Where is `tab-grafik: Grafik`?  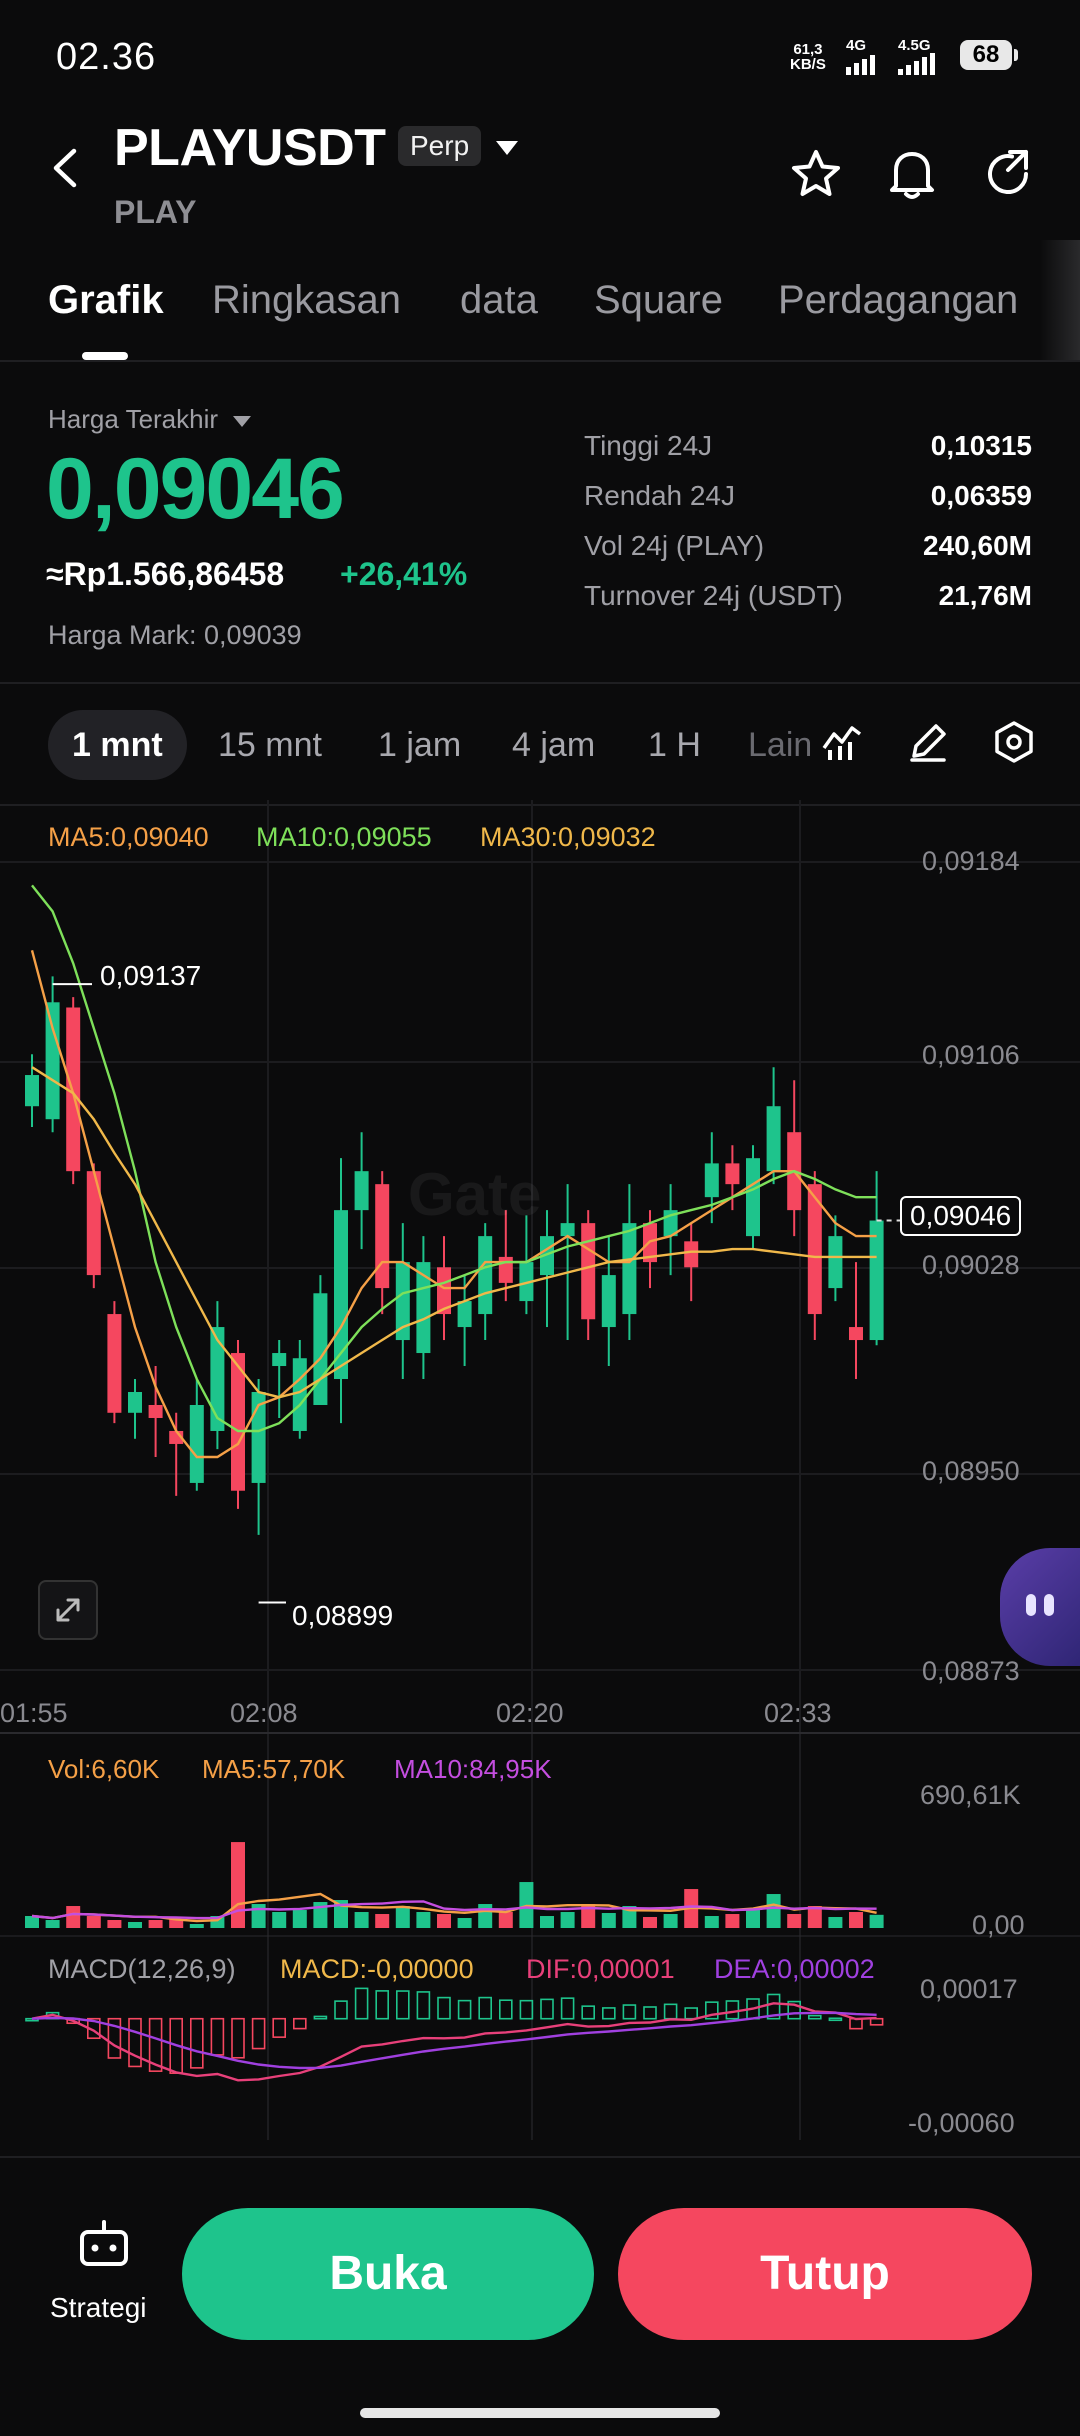
tab-grafik: Grafik is located at coordinates (106, 300).